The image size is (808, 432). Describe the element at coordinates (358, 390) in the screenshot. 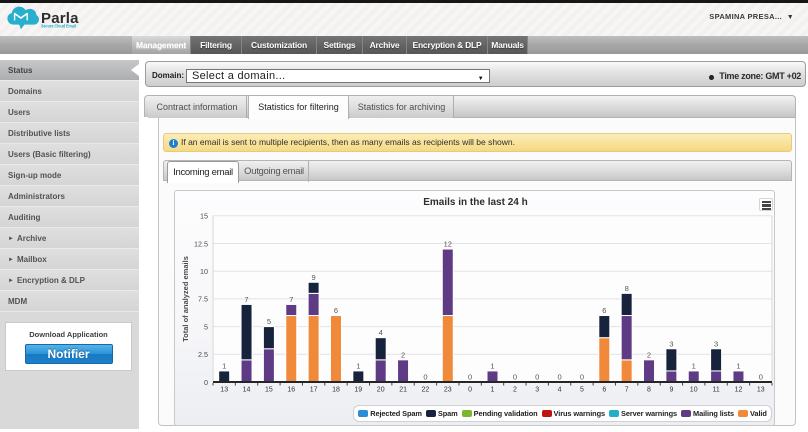

I see `svg-text: 19` at that location.